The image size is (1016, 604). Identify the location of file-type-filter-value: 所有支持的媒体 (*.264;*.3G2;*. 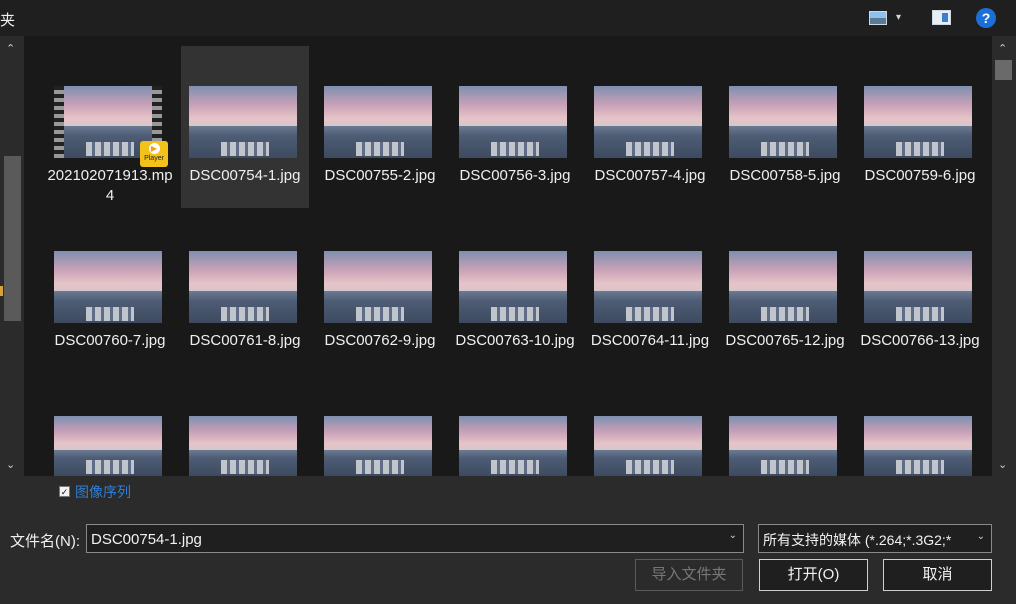
(857, 540).